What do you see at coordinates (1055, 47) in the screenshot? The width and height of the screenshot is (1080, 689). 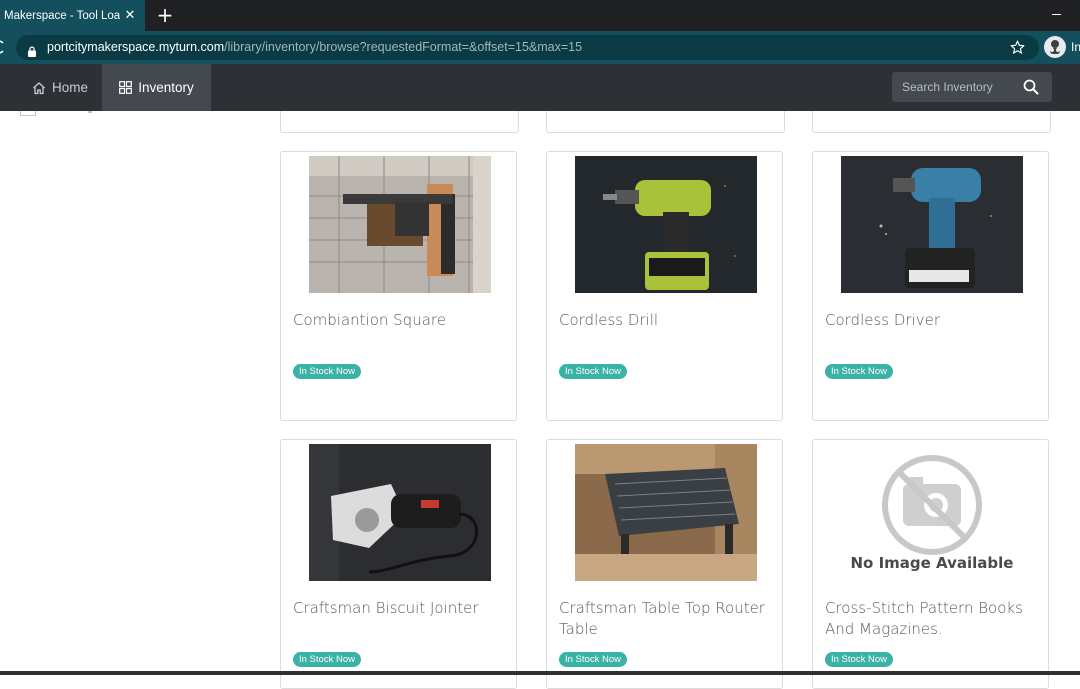 I see `profile-avatar-icon` at bounding box center [1055, 47].